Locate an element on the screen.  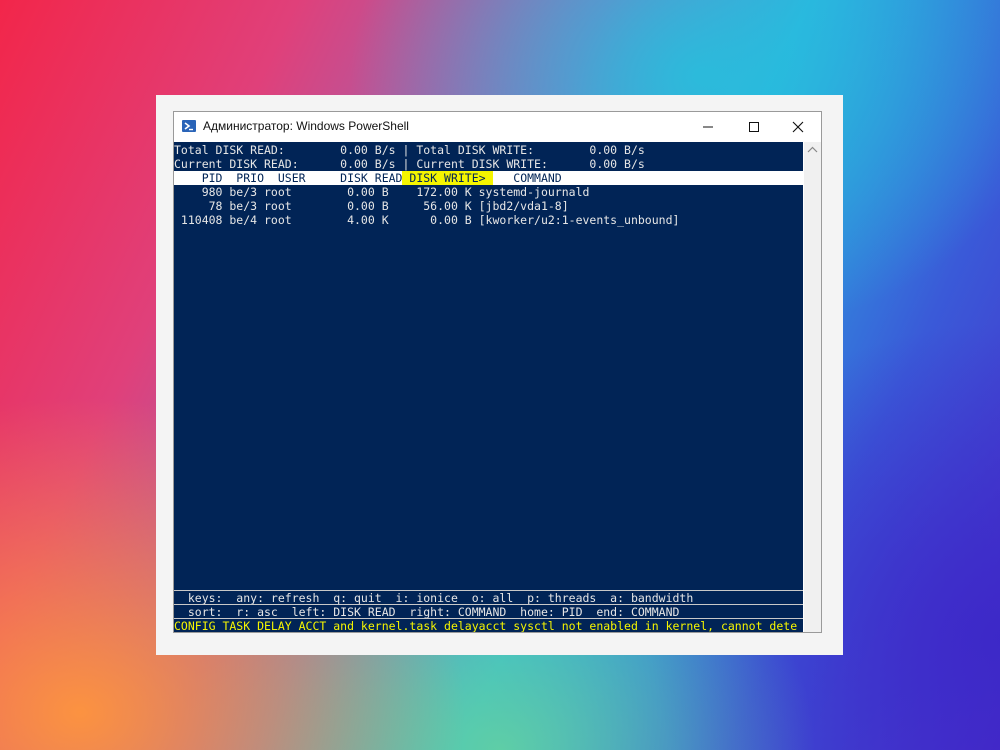
window-title: Администратор: Windows PowerShell is located at coordinates (306, 126).